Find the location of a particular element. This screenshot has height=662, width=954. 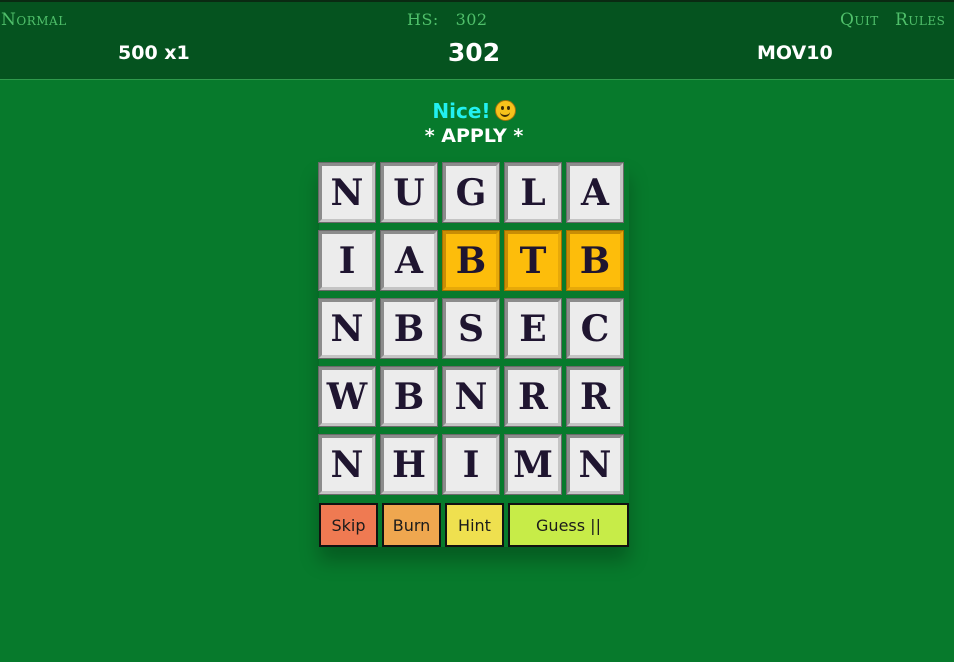

tile-row: WBNRR is located at coordinates (473, 398).